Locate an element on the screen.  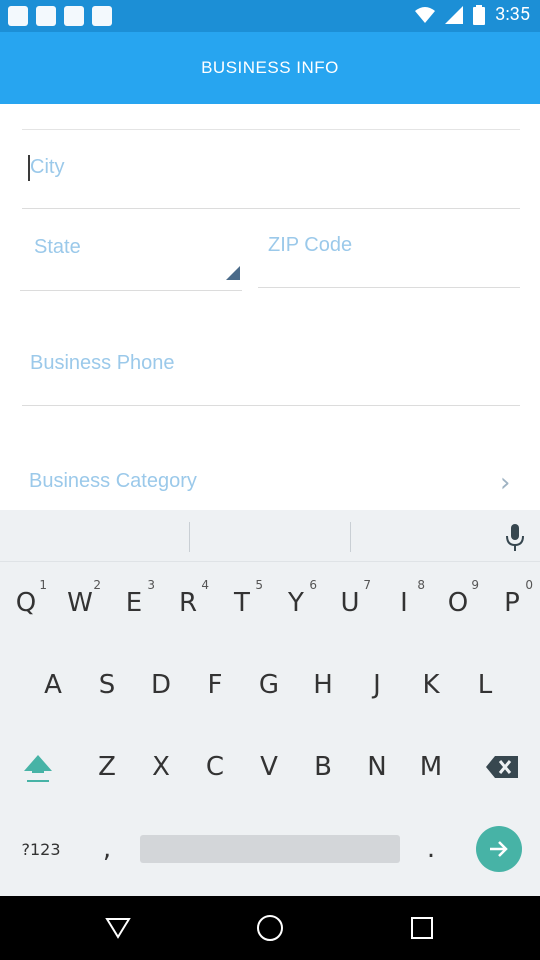
comma-key: , is located at coordinates (107, 849).